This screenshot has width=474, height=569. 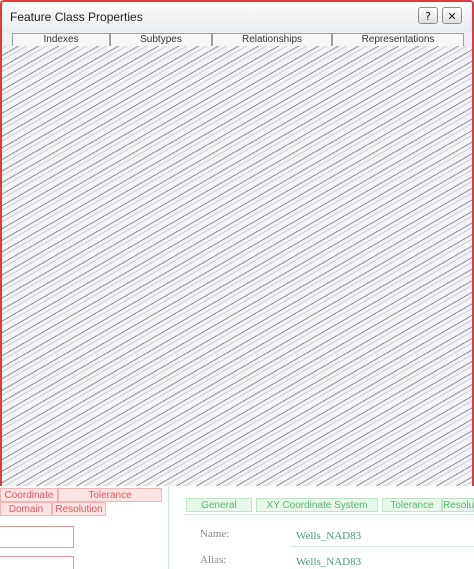 What do you see at coordinates (76, 17) in the screenshot?
I see `window-title: Feature Class Properties` at bounding box center [76, 17].